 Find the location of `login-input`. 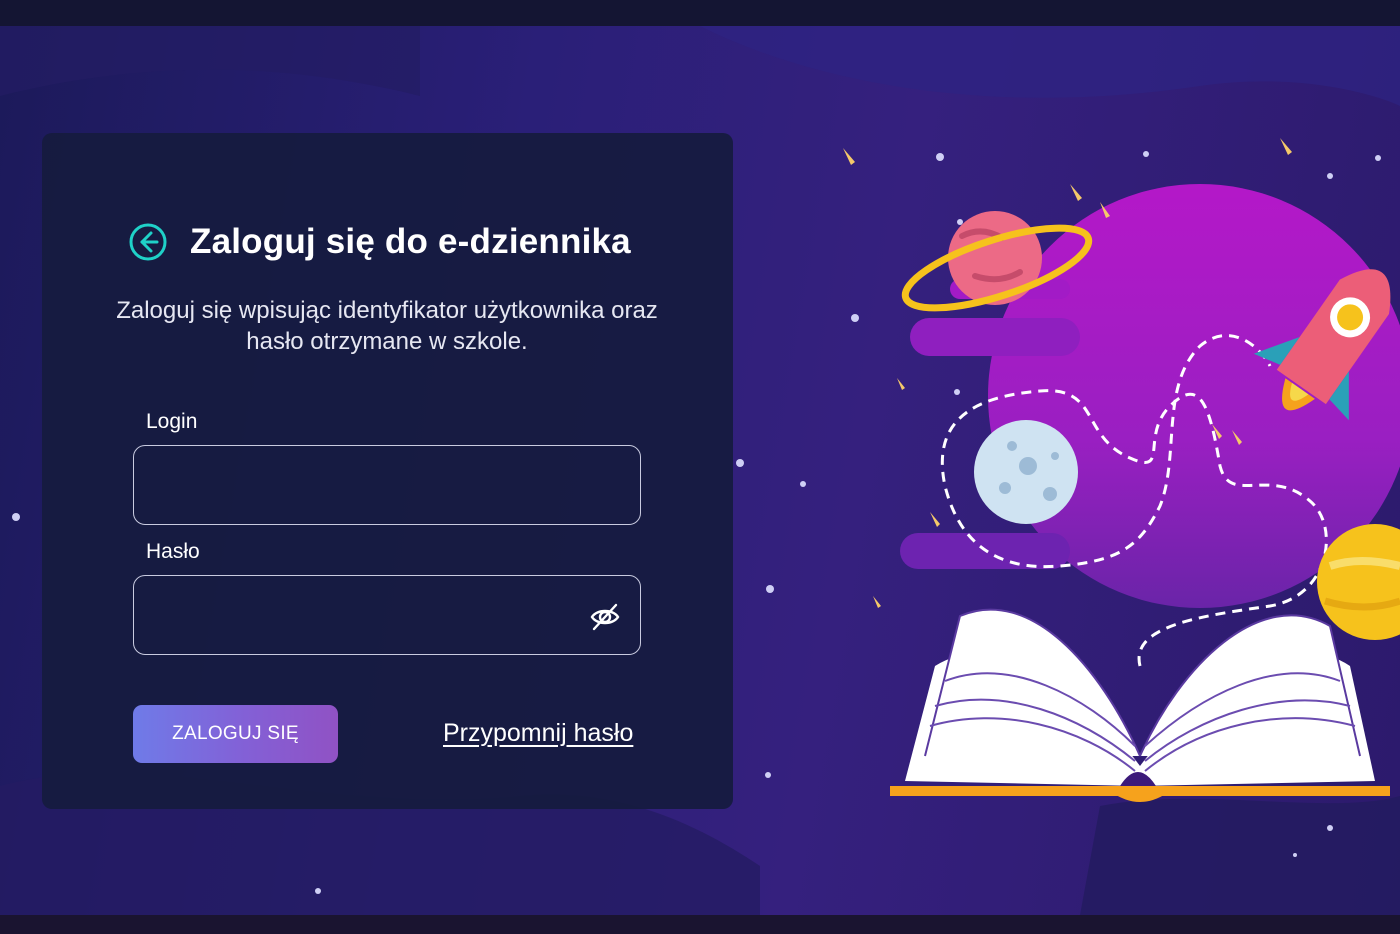

login-input is located at coordinates (387, 485).